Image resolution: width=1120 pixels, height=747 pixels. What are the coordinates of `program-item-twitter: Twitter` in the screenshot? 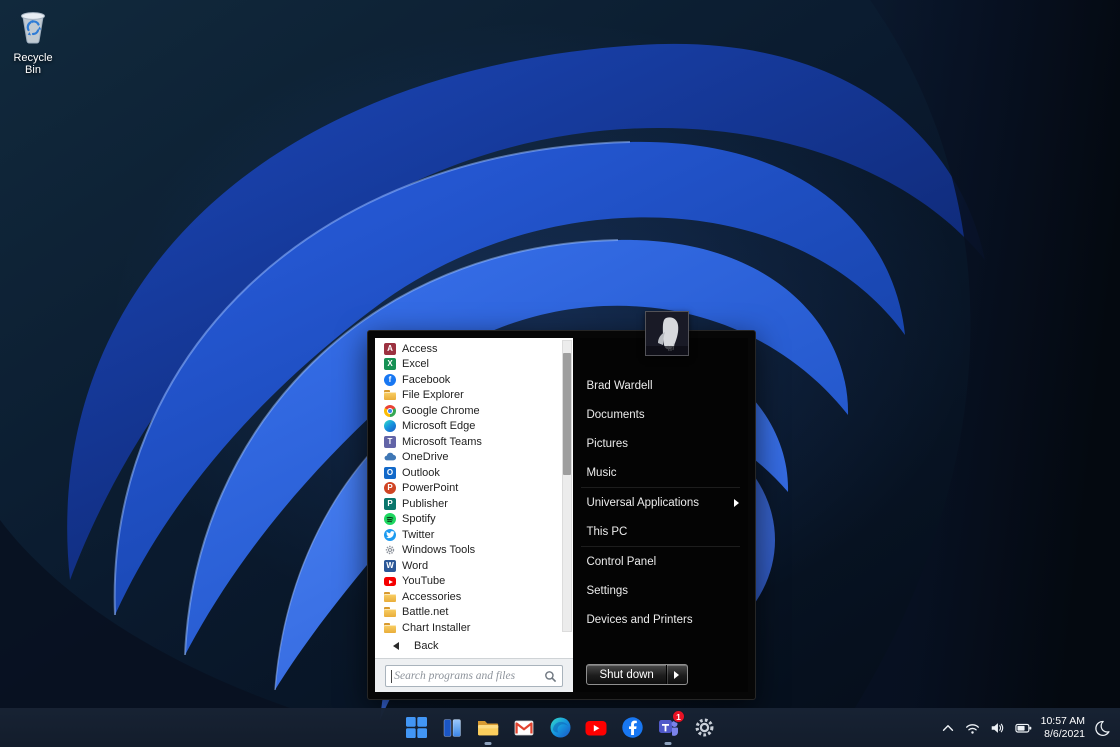 It's located at (474, 535).